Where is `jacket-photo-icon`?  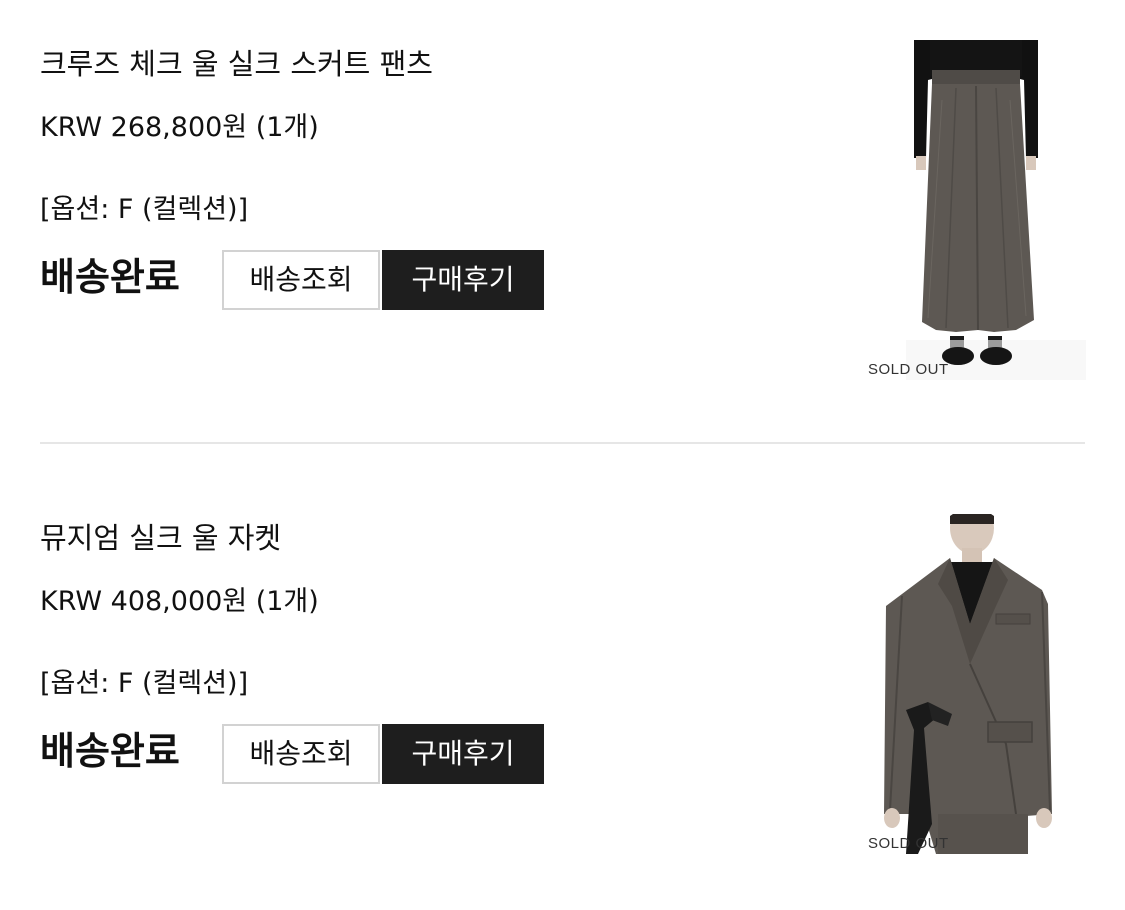 jacket-photo-icon is located at coordinates (976, 684).